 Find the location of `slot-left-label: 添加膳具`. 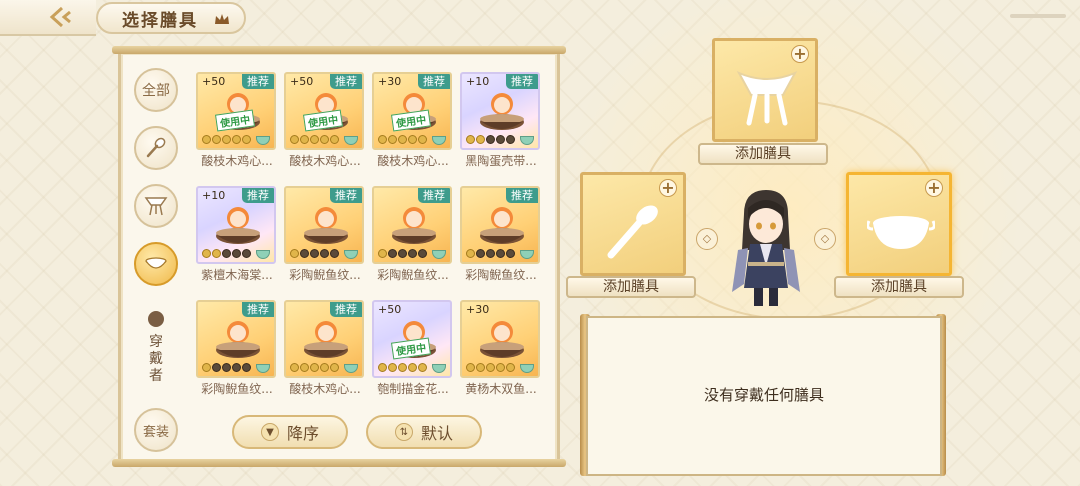

slot-left-label: 添加膳具 is located at coordinates (631, 287).